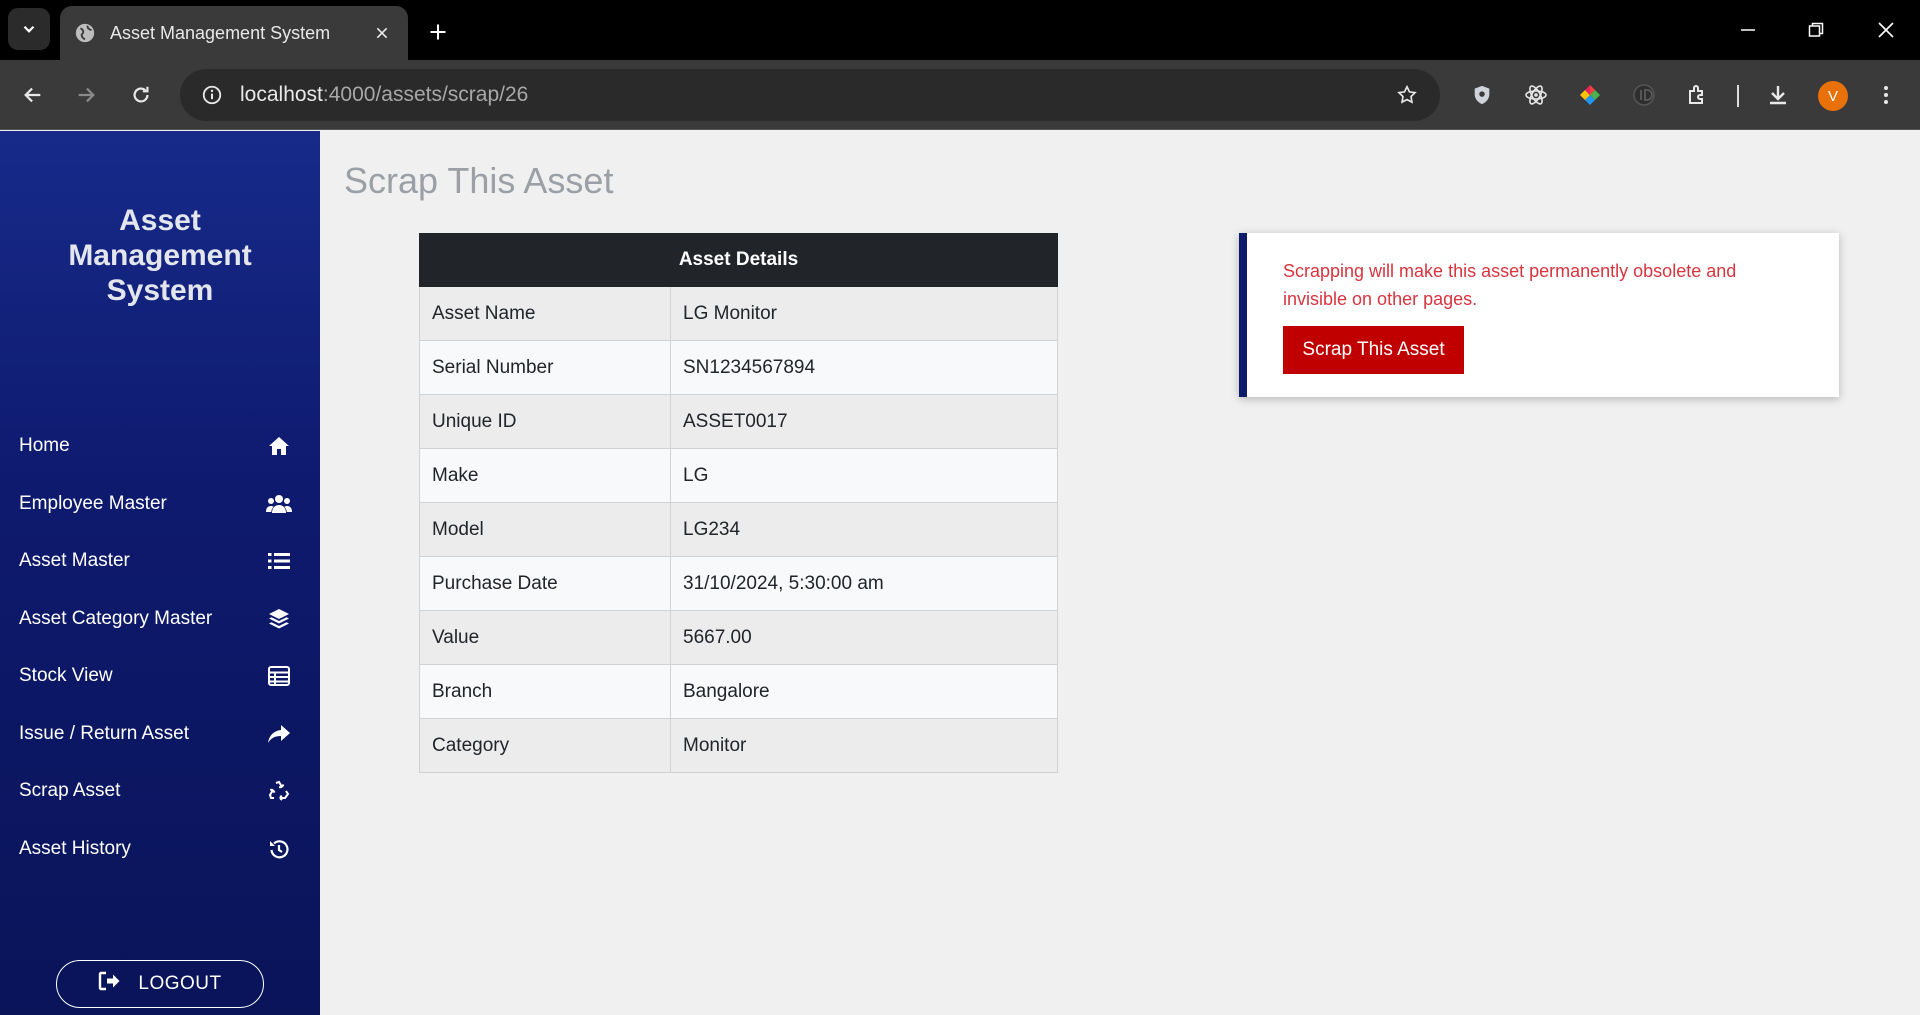 The image size is (1920, 1015). I want to click on row-label: Make, so click(545, 475).